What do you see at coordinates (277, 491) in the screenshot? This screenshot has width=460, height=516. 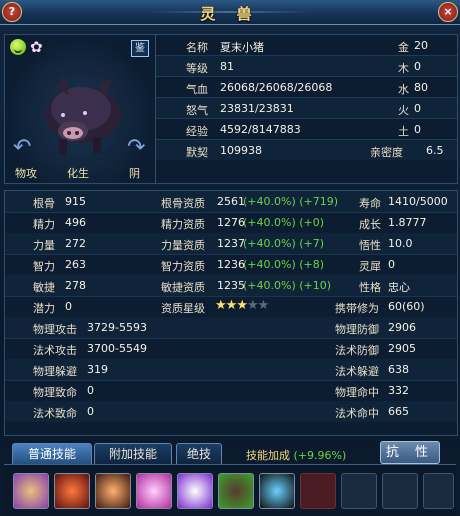 I see `dark-flame-skill-icon` at bounding box center [277, 491].